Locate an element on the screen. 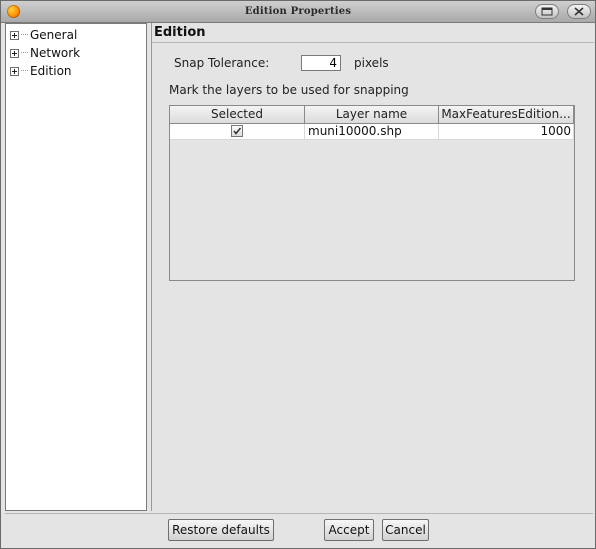  layer-selected-checkbox is located at coordinates (237, 131).